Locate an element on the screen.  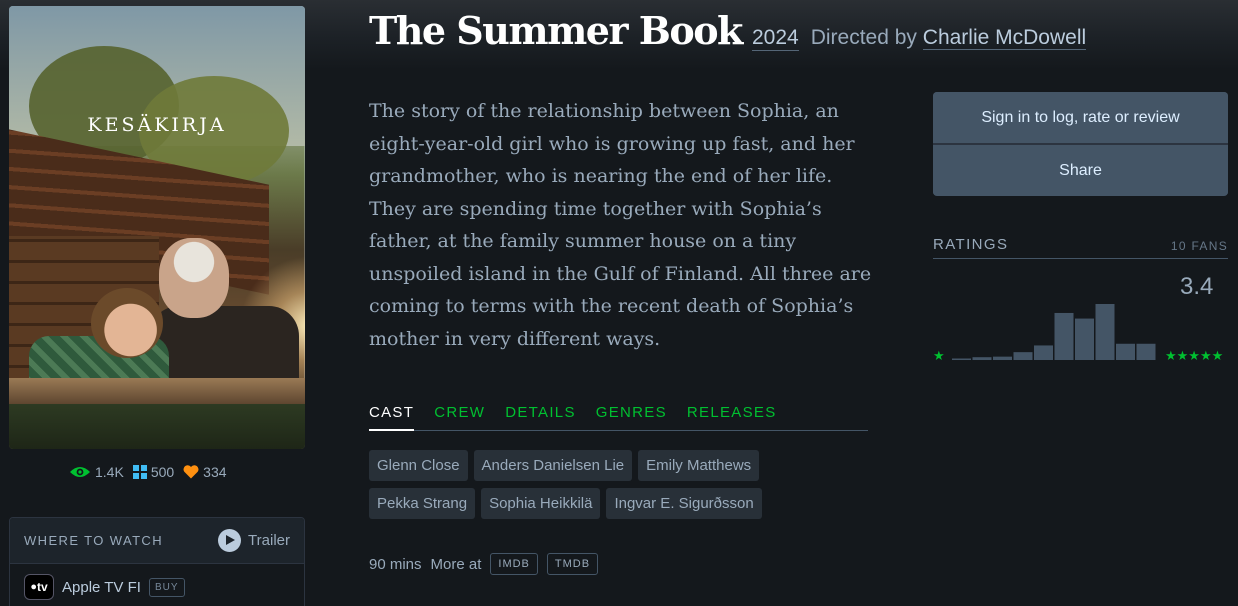
details-tabs: CAST CREW DETAILS GENRES RELEASES is located at coordinates (618, 417).